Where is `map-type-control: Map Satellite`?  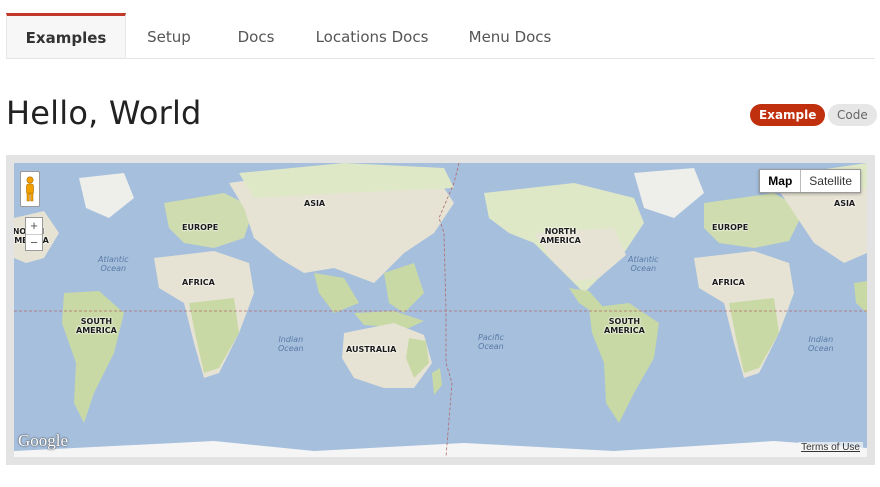 map-type-control: Map Satellite is located at coordinates (810, 181).